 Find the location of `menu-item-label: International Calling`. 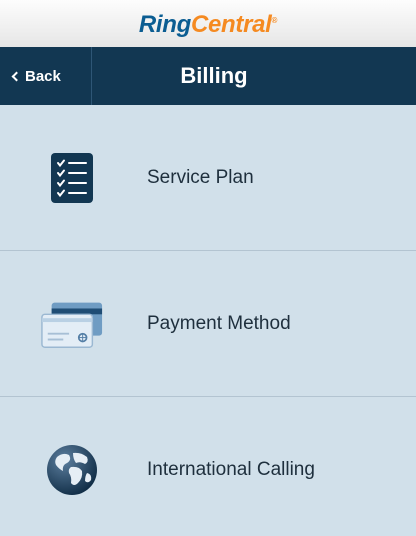

menu-item-label: International Calling is located at coordinates (231, 469).